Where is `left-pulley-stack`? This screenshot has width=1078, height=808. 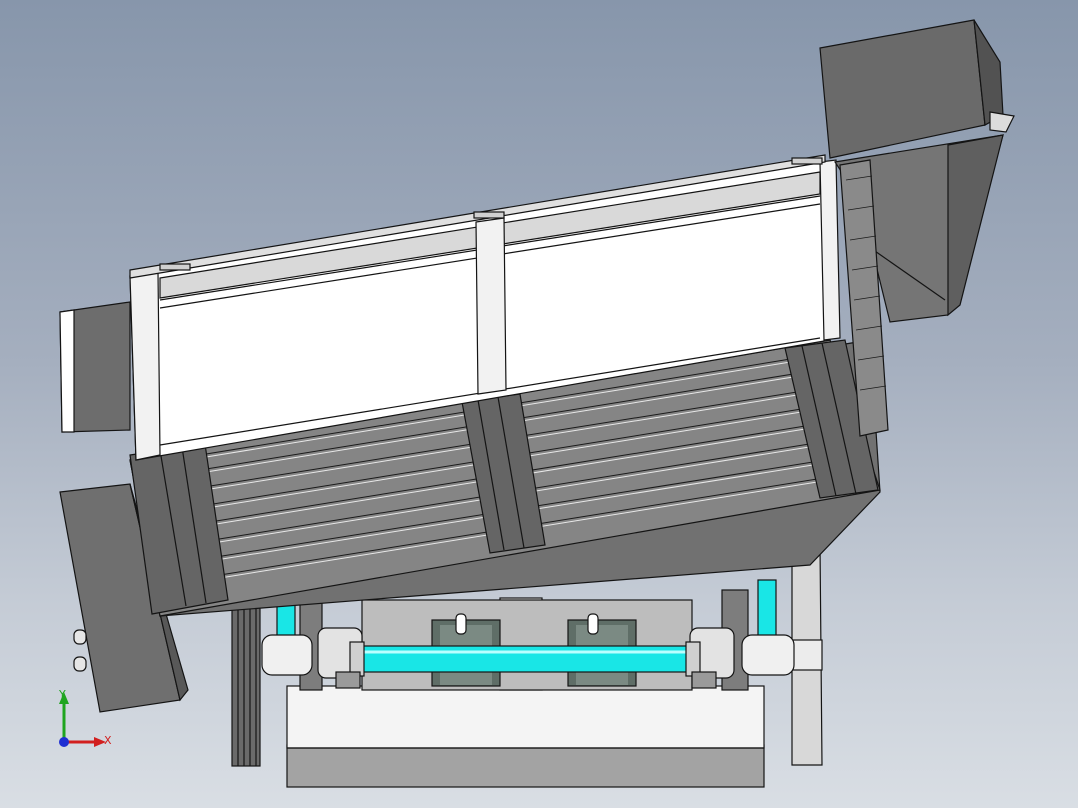
left-pulley-stack is located at coordinates (246, 683).